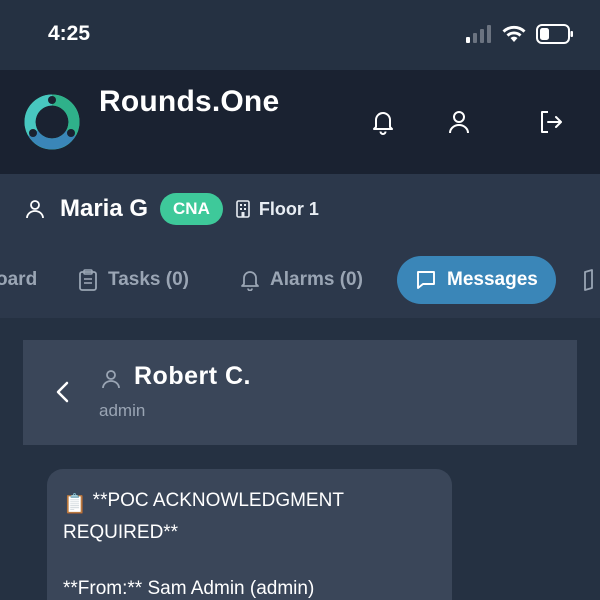  Describe the element at coordinates (288, 208) in the screenshot. I see `floor-text: Floor 1` at that location.